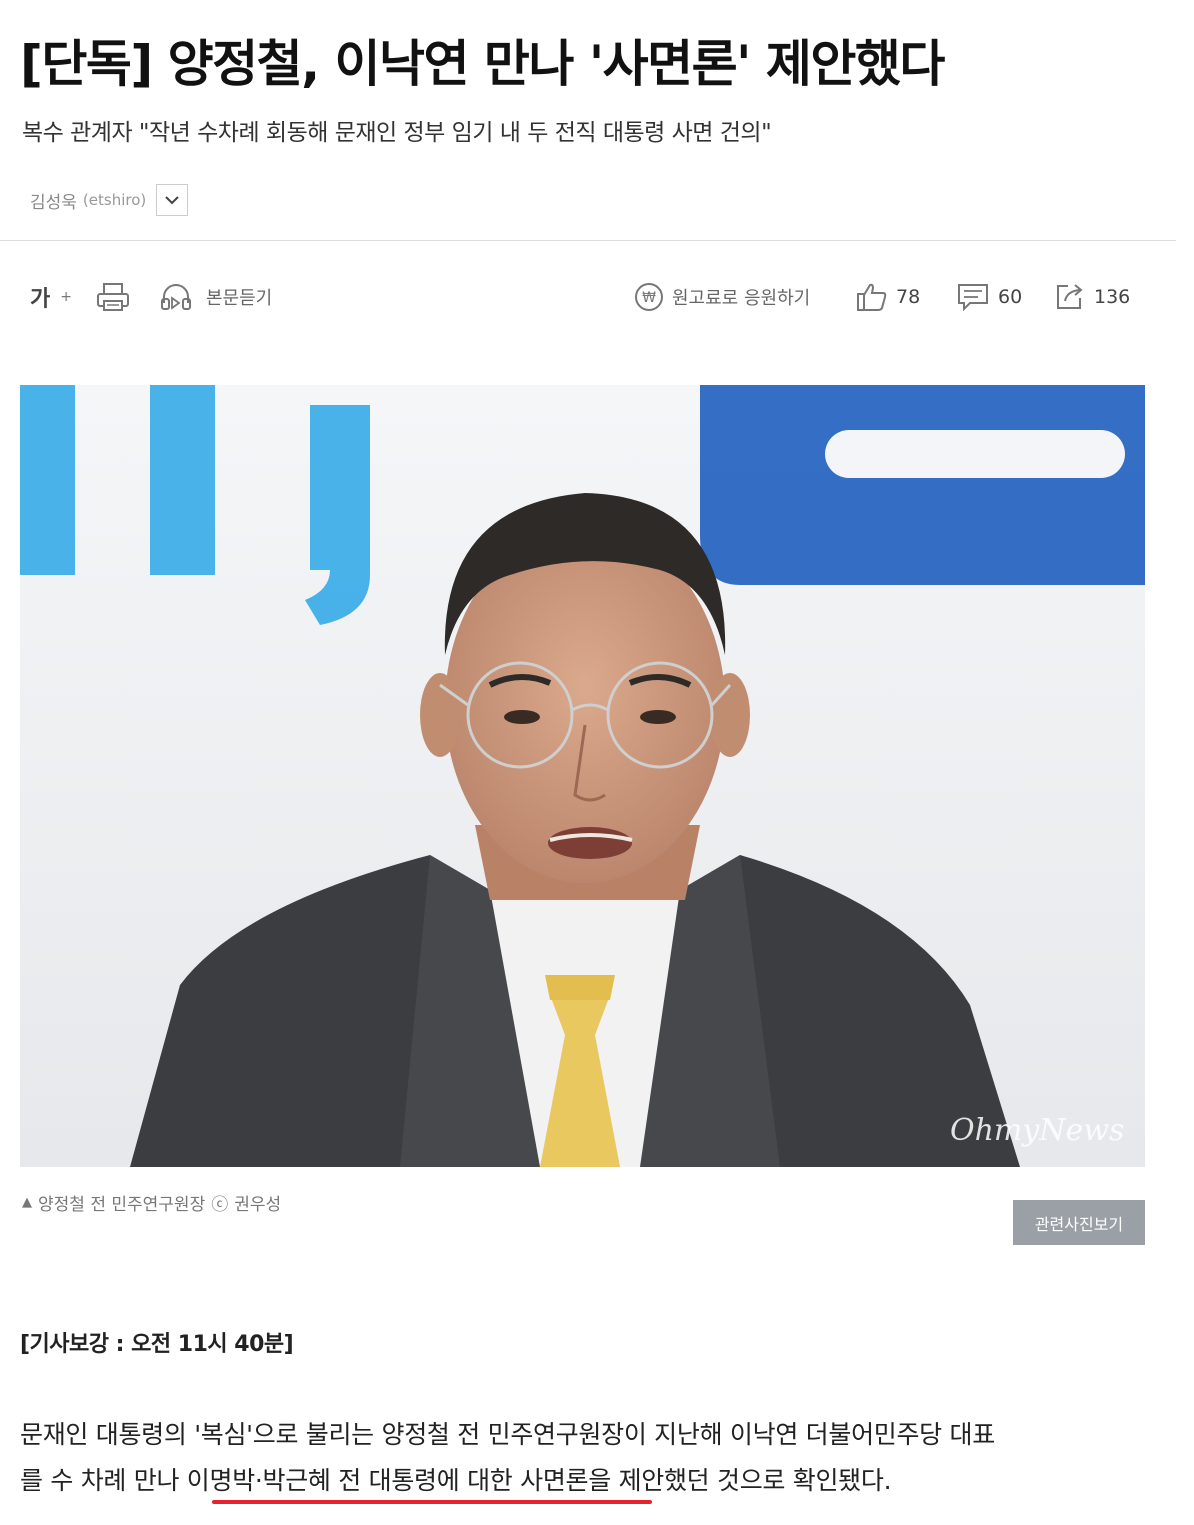  I want to click on share-button: 136, so click(1092, 297).